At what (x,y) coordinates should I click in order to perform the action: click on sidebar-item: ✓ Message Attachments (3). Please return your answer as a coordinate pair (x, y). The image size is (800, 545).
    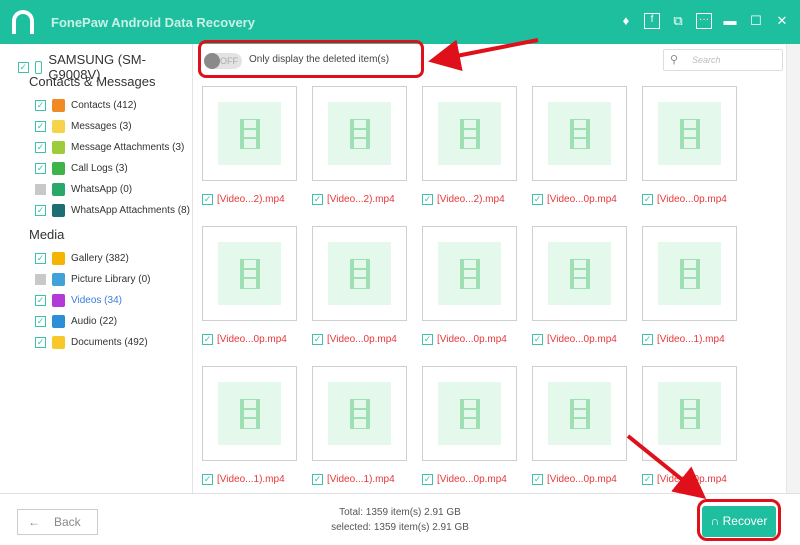
    Looking at the image, I should click on (109, 147).